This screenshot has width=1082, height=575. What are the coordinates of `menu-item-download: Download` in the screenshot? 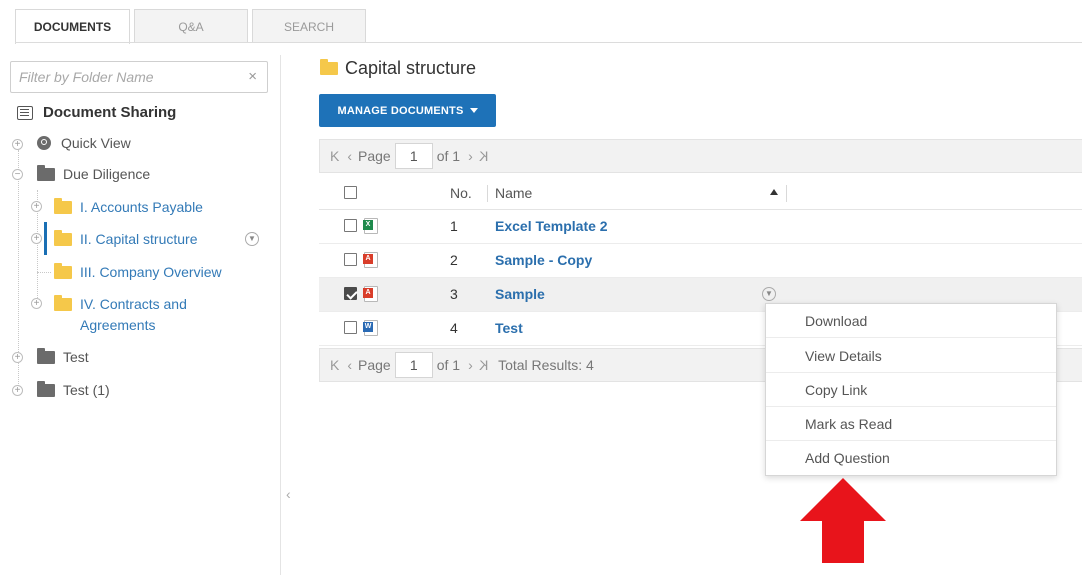 It's located at (911, 321).